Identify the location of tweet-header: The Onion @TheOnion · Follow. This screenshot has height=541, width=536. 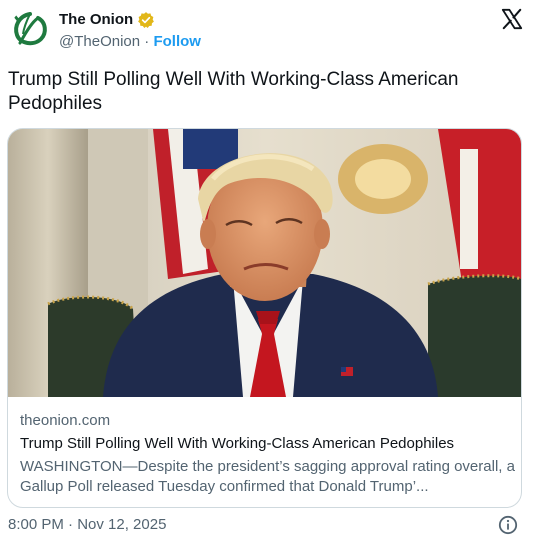
(268, 31).